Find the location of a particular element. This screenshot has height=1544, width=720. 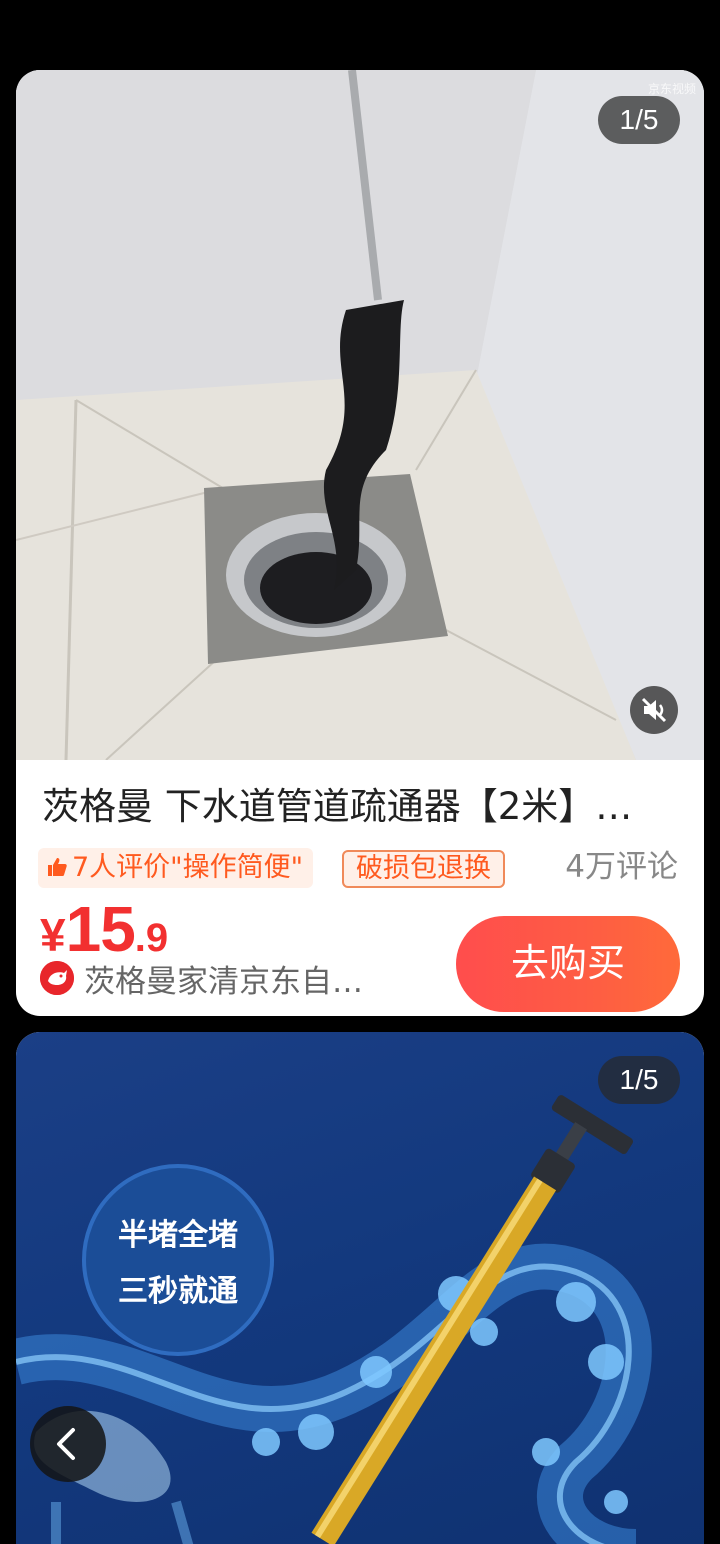

comment-count: 4万评论 is located at coordinates (621, 867).